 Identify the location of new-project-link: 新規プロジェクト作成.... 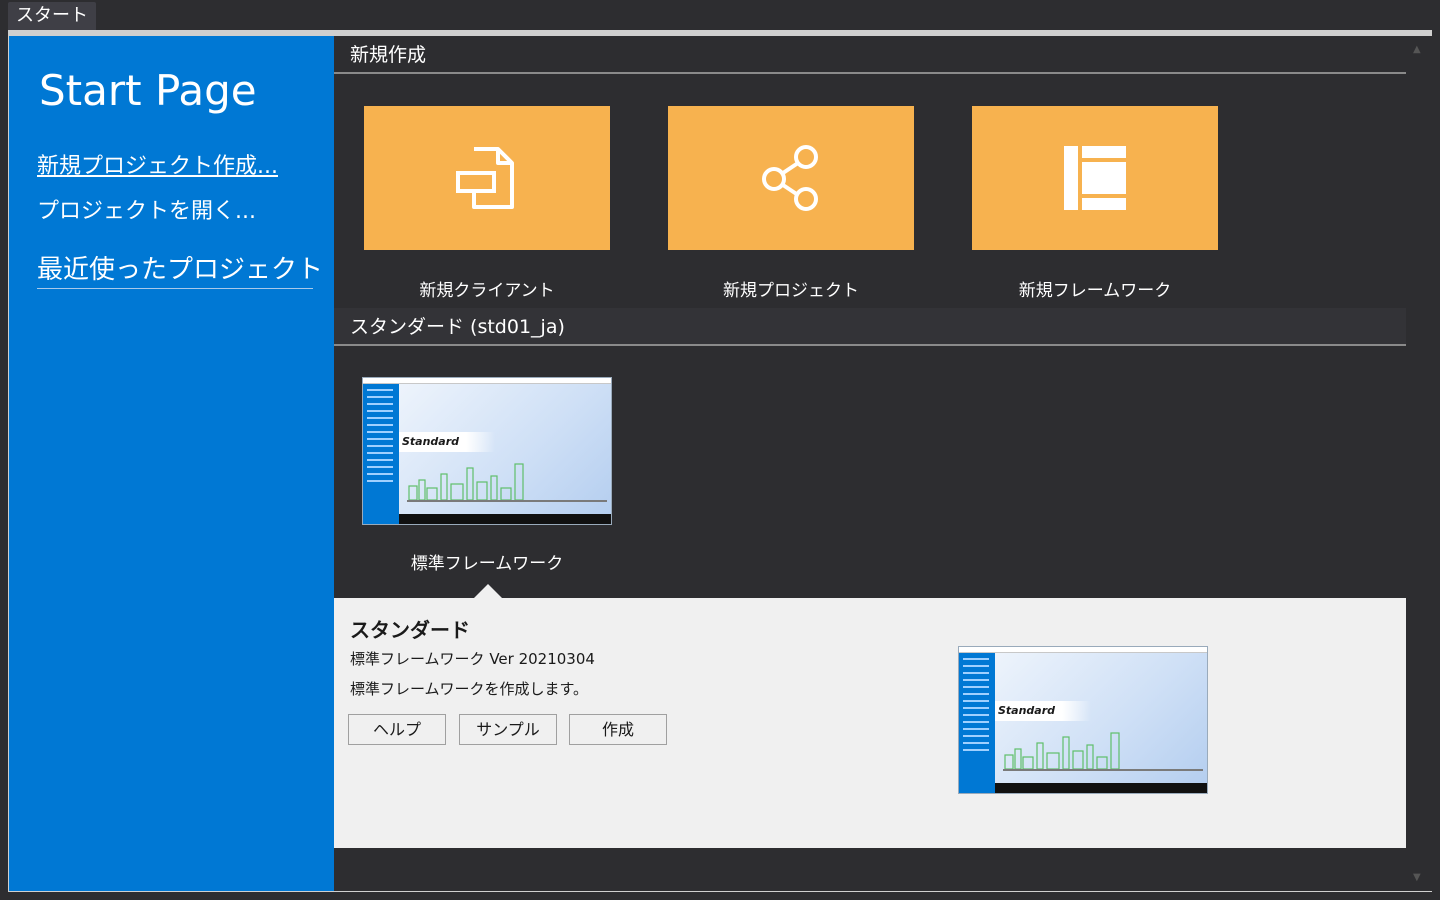
(157, 164).